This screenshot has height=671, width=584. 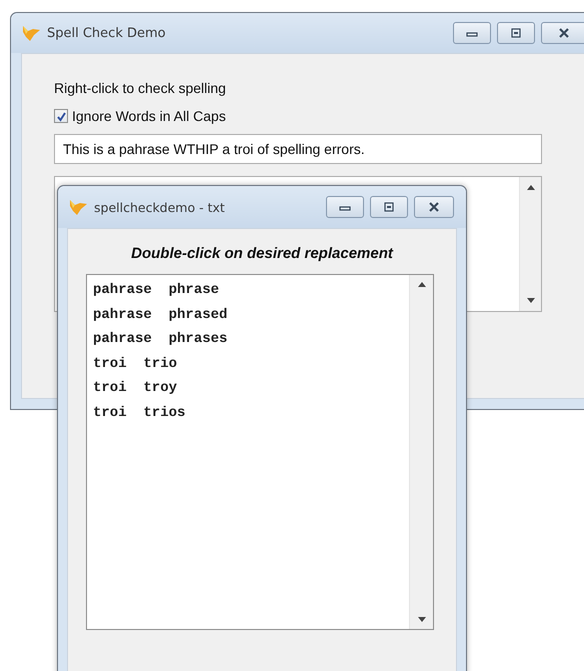 I want to click on list-item: pahrase phrases, so click(x=160, y=339).